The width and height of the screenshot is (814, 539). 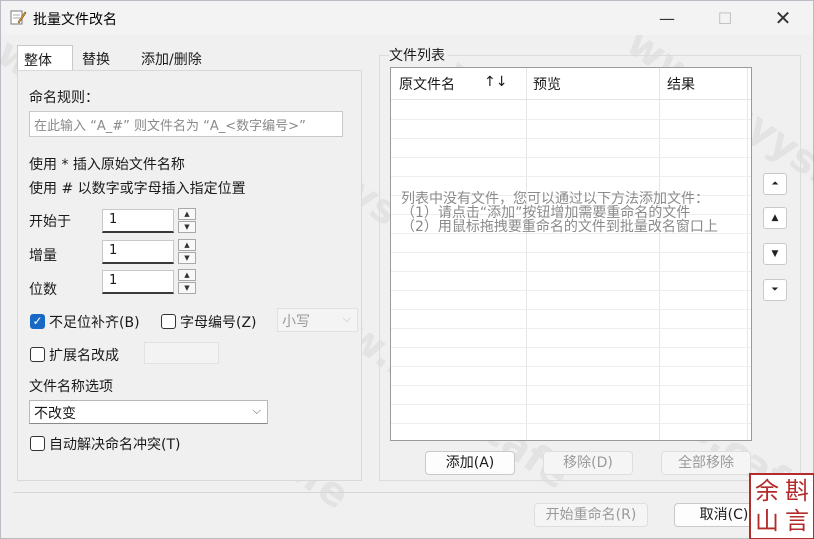 I want to click on sort-arrows-icon: ↑↓, so click(x=495, y=82).